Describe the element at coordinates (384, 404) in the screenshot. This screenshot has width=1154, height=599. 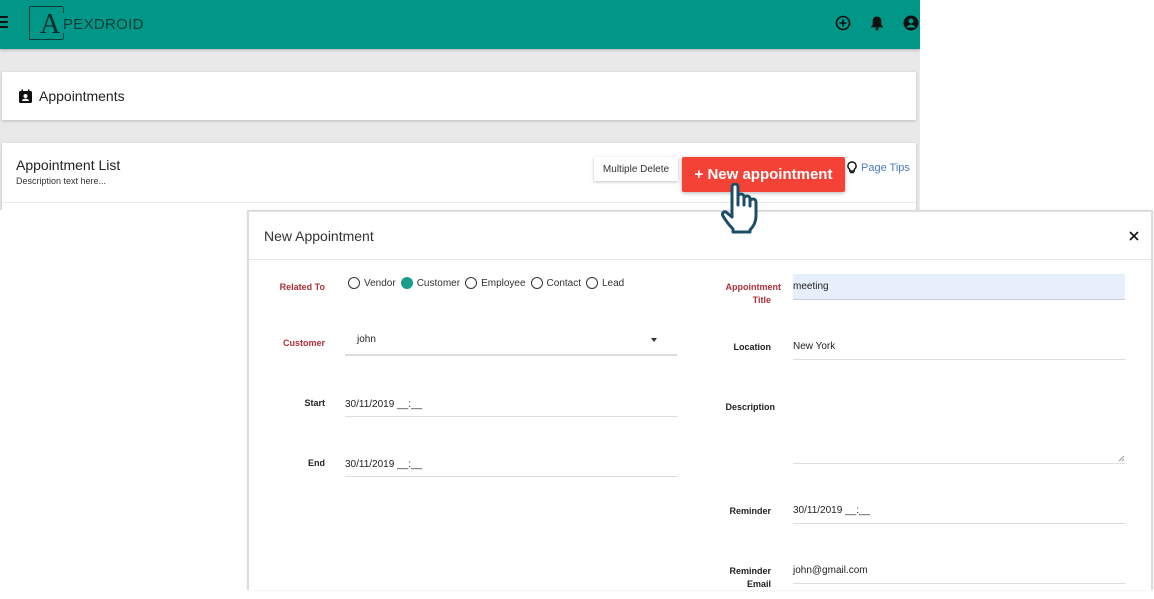
I see `start-value: 30/11/2019 __:__` at that location.